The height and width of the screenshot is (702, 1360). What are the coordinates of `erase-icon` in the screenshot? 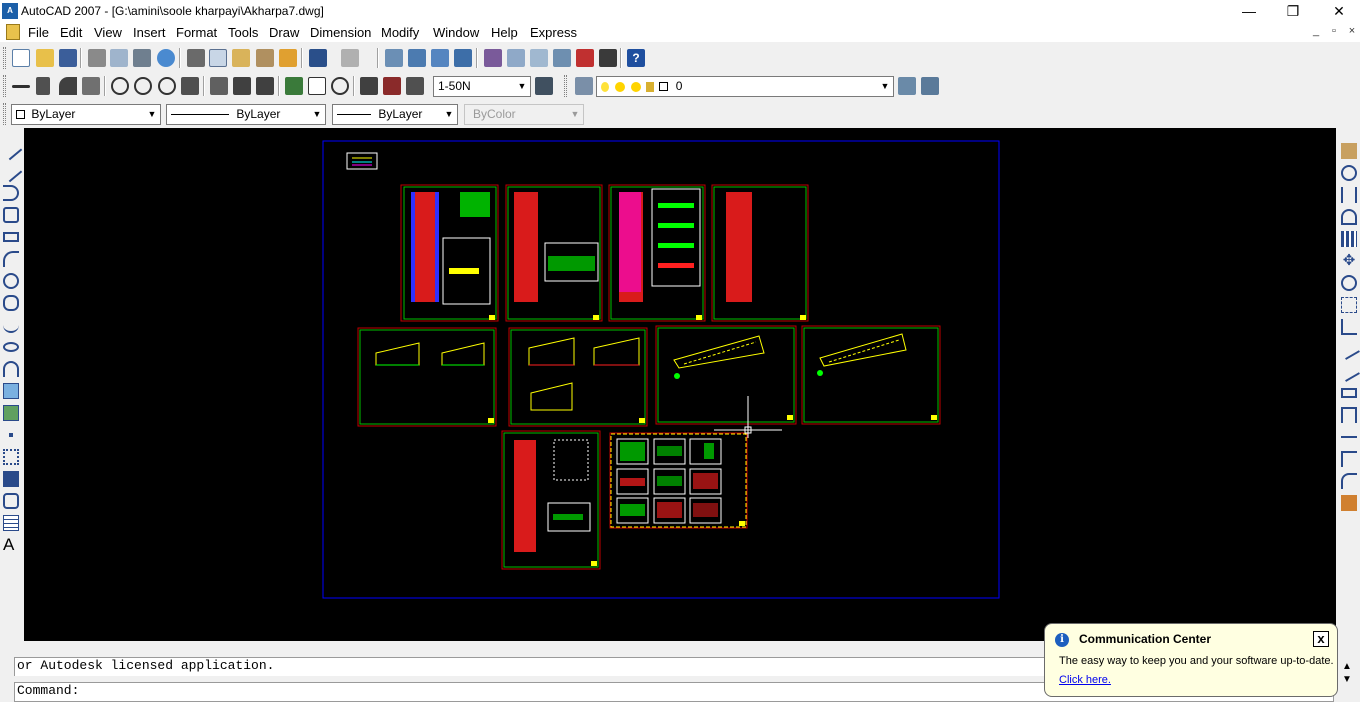 It's located at (1349, 151).